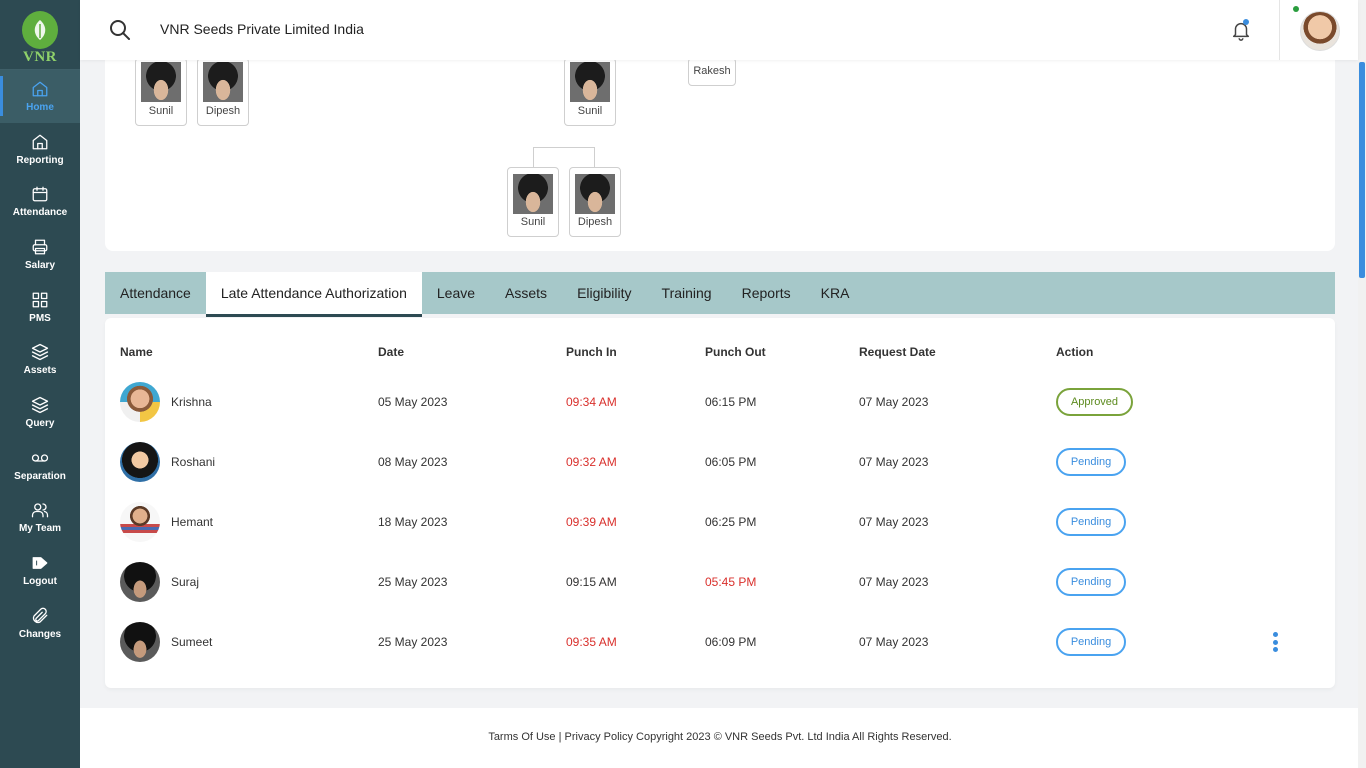 The width and height of the screenshot is (1366, 768). Describe the element at coordinates (185, 582) in the screenshot. I see `employee-name: Suraj` at that location.